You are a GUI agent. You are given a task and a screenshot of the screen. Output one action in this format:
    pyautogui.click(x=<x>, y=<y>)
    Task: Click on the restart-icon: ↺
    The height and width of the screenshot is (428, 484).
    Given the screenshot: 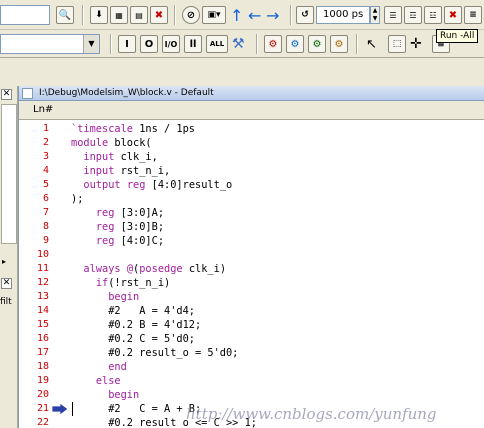 What is the action you would take?
    pyautogui.click(x=305, y=15)
    